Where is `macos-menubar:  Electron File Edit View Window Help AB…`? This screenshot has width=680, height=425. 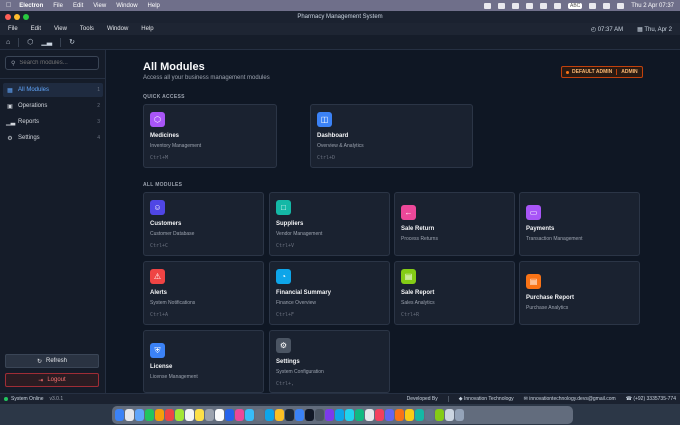
macos-menubar:  Electron File Edit View Window Help AB… is located at coordinates (340, 5).